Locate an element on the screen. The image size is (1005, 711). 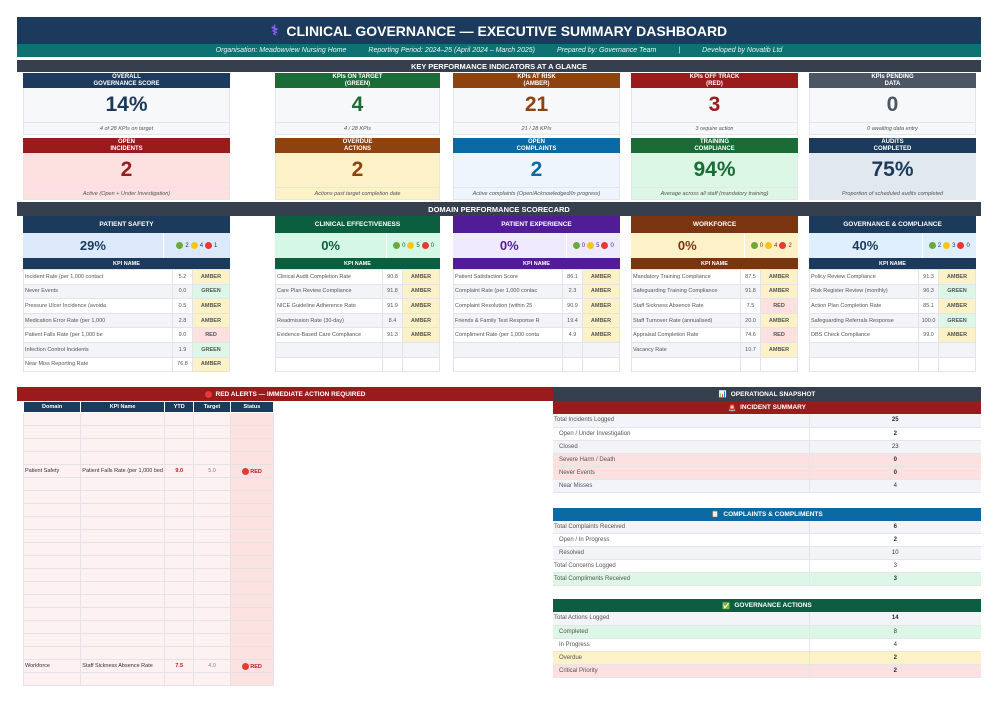
kpi-status is located at coordinates (957, 349).